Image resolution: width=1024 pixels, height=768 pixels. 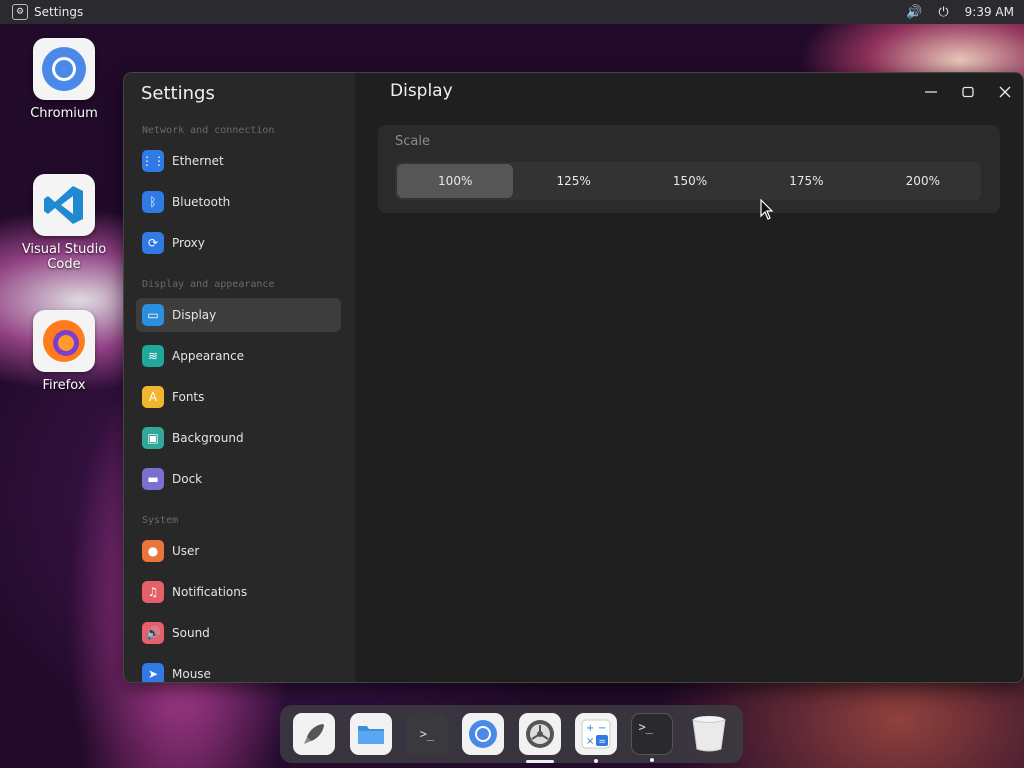 I want to click on scale-option-175: 175%, so click(x=806, y=181).